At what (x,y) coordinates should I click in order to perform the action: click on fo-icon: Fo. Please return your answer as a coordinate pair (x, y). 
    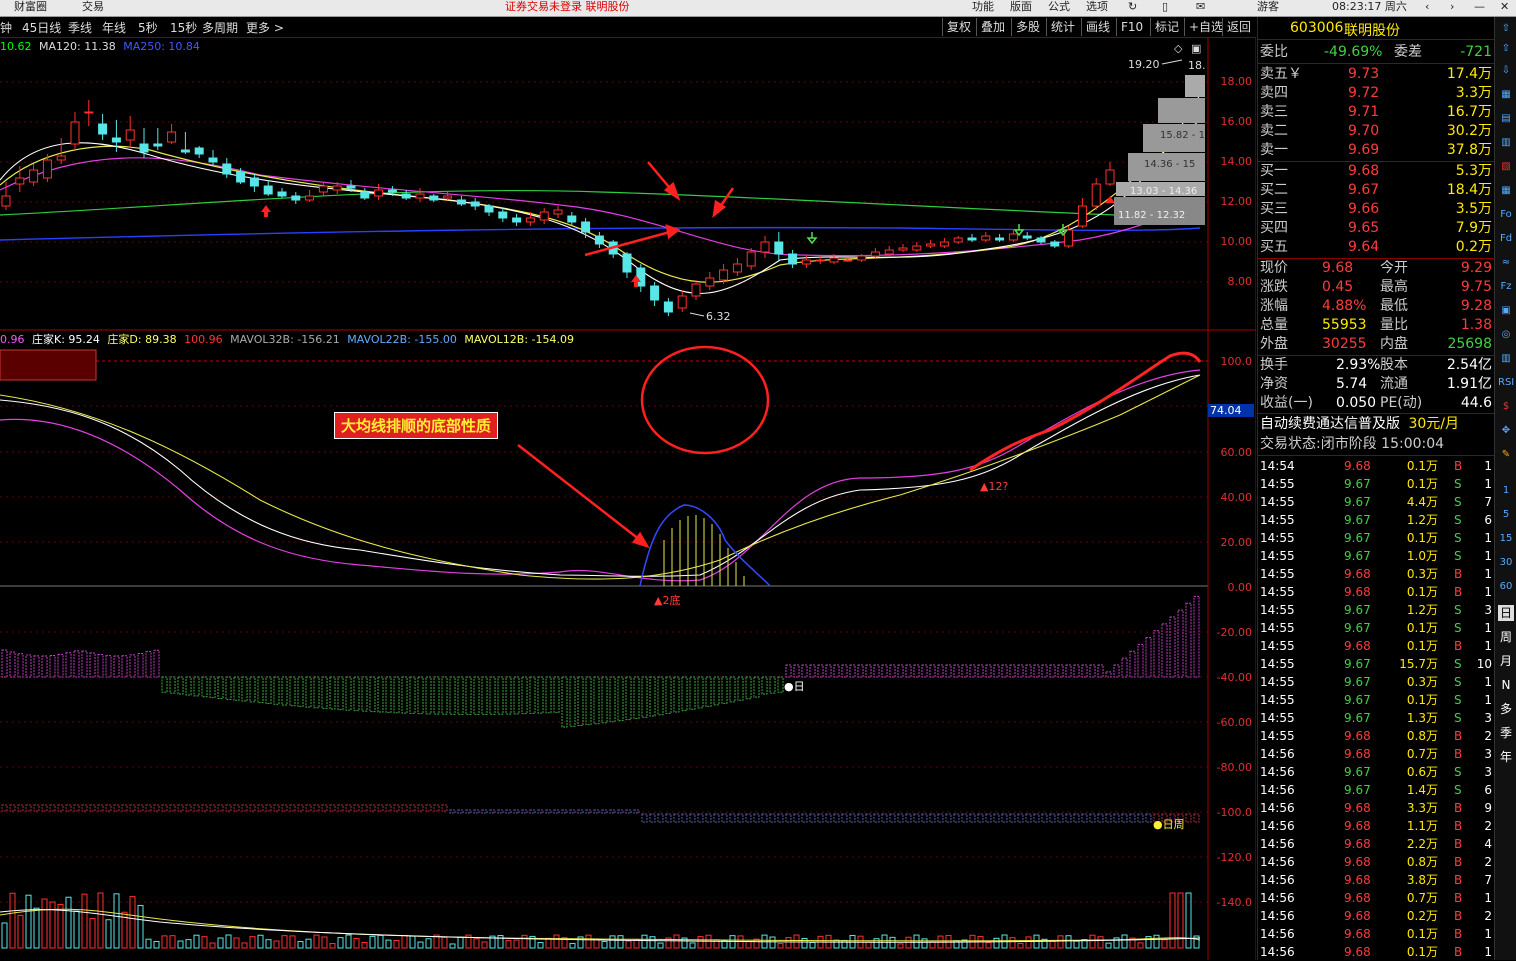
    Looking at the image, I should click on (1506, 215).